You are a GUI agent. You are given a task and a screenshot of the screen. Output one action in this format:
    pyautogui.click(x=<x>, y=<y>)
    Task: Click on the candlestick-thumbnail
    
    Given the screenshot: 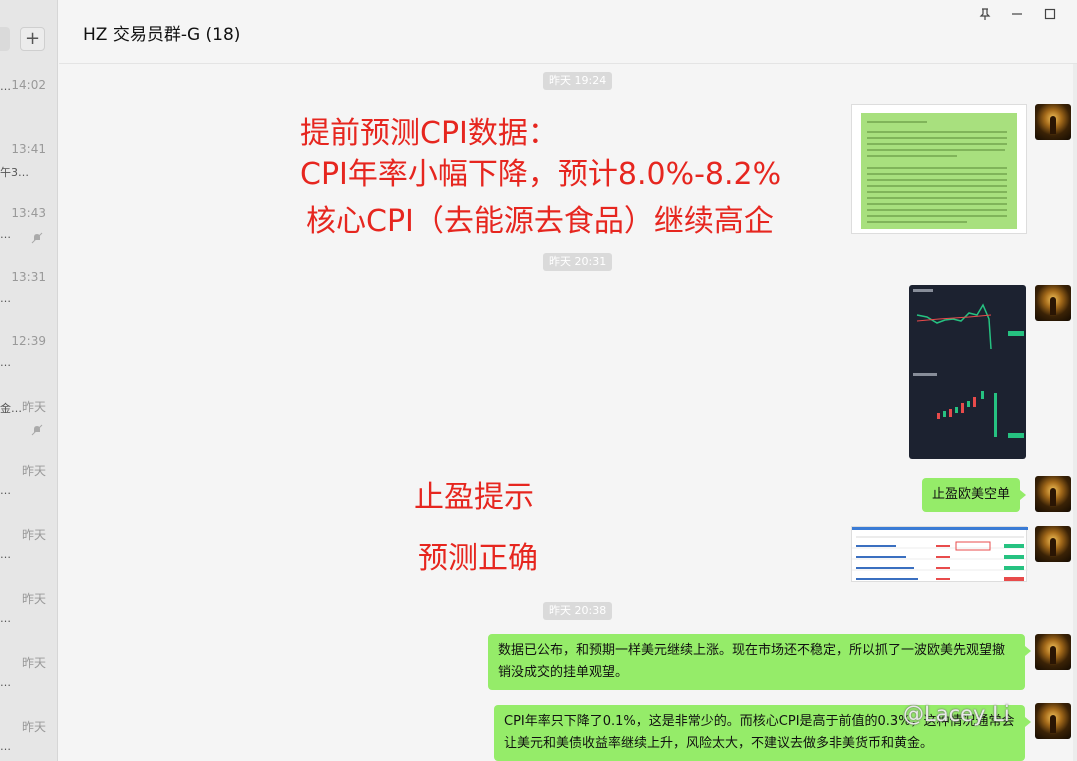 What is the action you would take?
    pyautogui.click(x=968, y=363)
    